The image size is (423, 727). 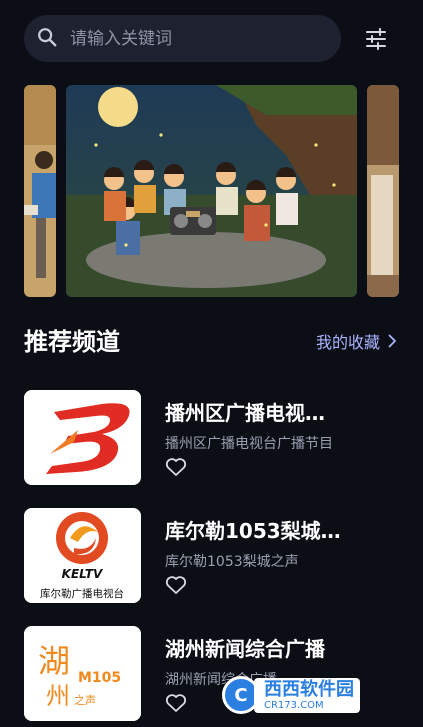 What do you see at coordinates (58, 696) in the screenshot?
I see `channel-logo-char2: 州` at bounding box center [58, 696].